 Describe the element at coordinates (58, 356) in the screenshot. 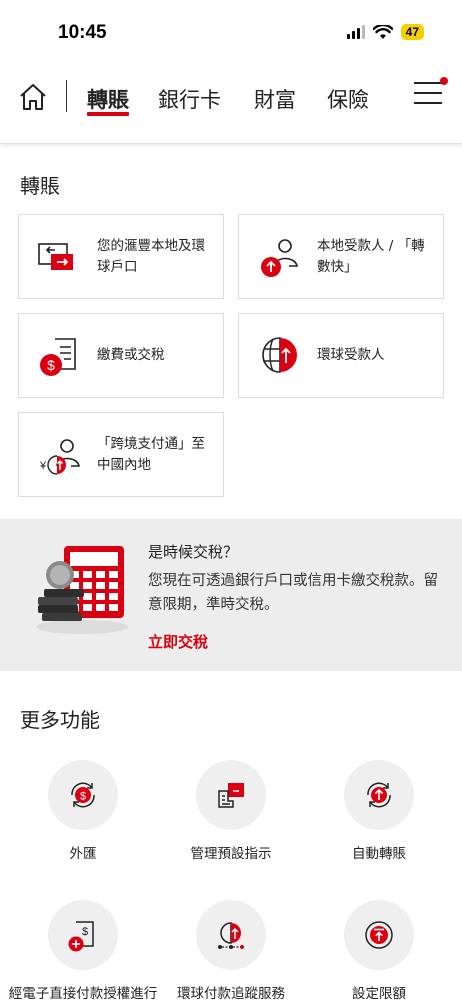

I see `bill-payment-icon: $` at that location.